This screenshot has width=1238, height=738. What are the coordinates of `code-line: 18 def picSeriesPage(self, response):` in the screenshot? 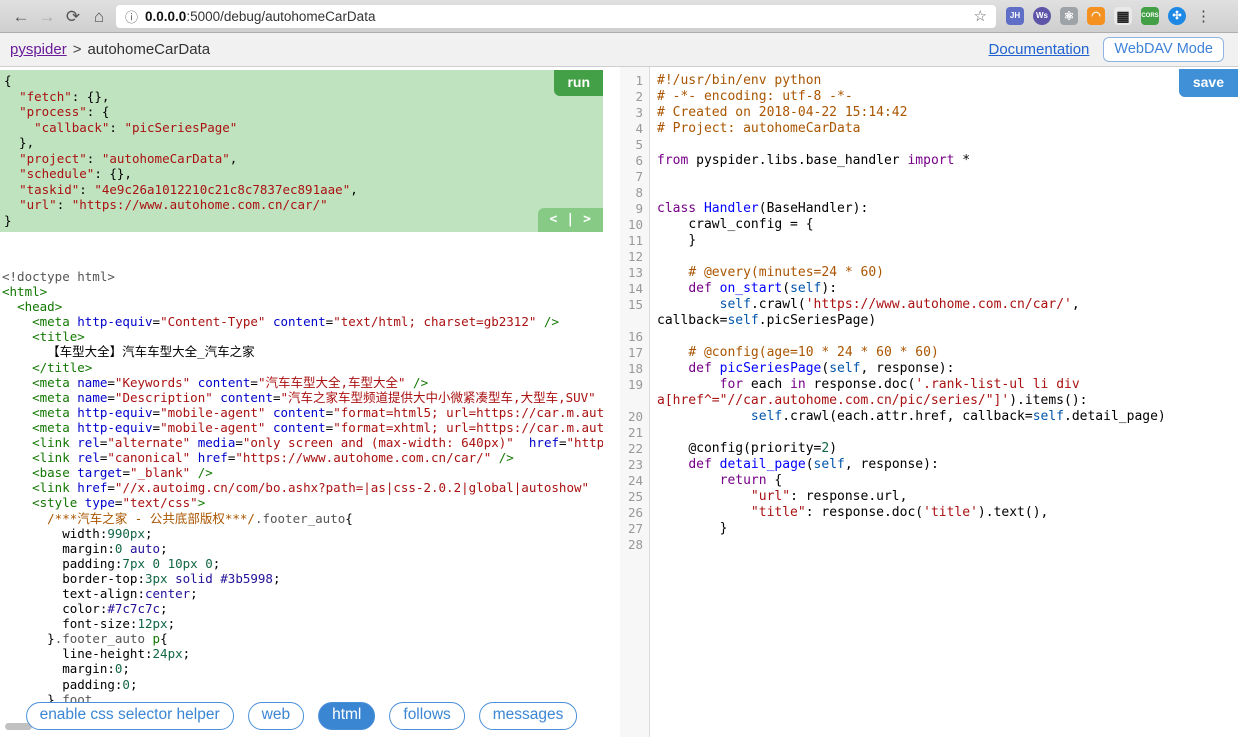 It's located at (929, 369).